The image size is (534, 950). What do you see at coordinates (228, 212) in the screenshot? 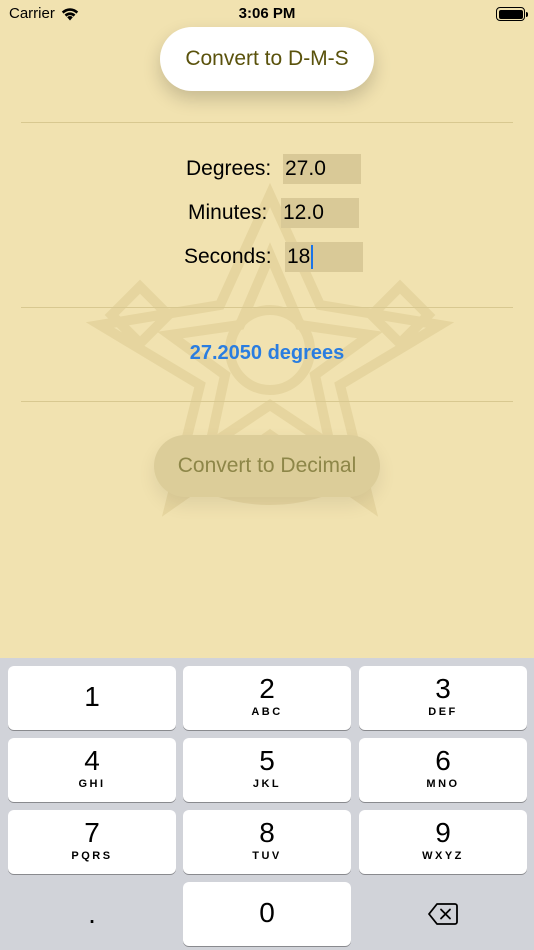
I see `minutes-label: Minutes:` at bounding box center [228, 212].